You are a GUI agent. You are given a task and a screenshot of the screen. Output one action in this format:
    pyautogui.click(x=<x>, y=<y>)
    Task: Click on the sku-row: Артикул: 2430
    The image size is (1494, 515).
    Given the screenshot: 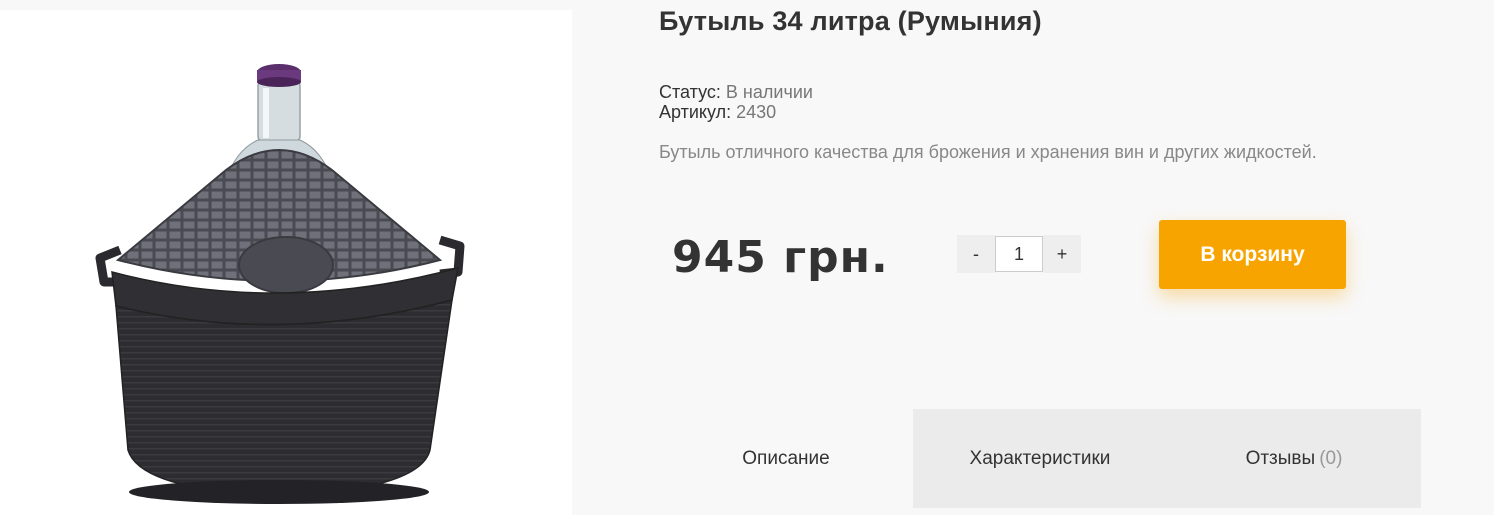 What is the action you would take?
    pyautogui.click(x=736, y=112)
    